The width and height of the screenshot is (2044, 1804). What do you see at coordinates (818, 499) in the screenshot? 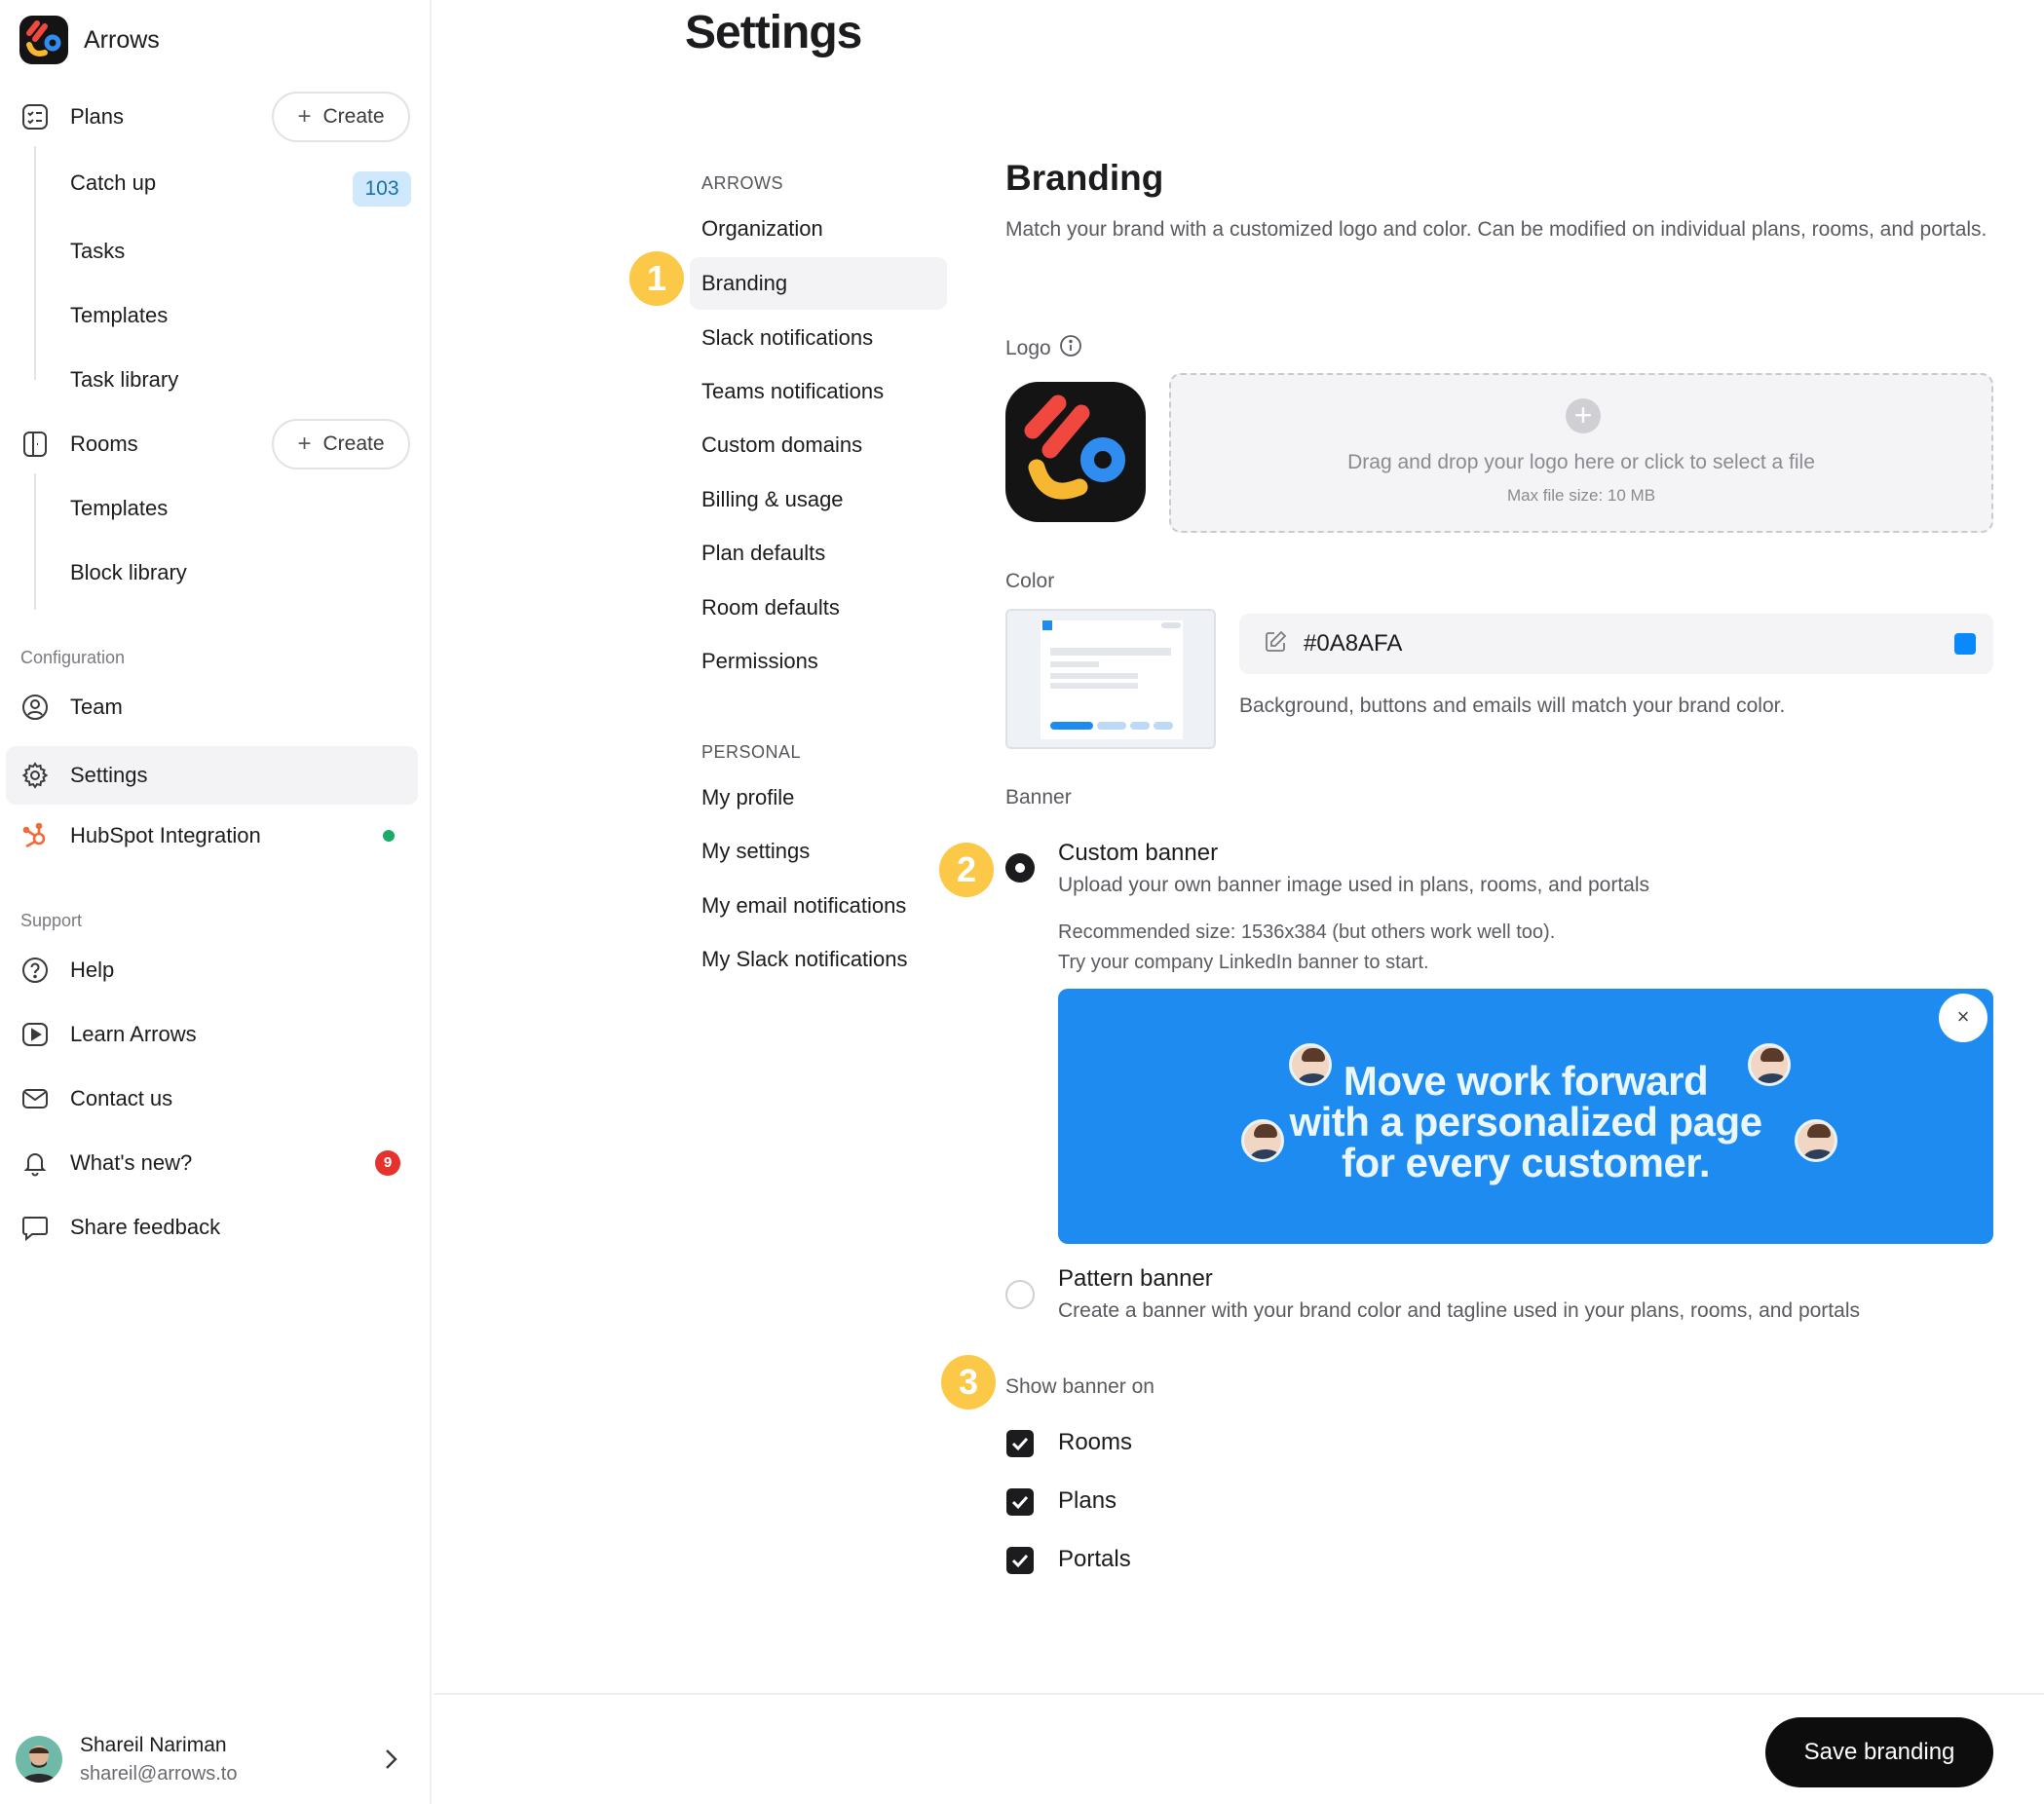
I see `settings-nav-billing-usage: Billing & usage` at bounding box center [818, 499].